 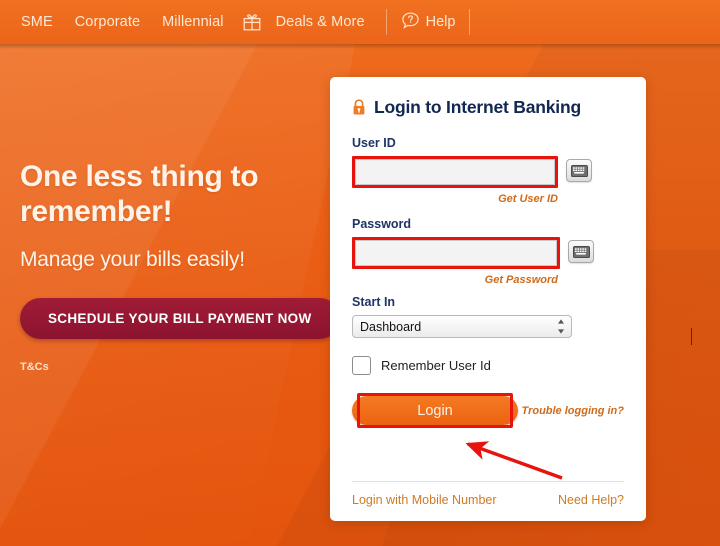 What do you see at coordinates (581, 251) in the screenshot?
I see `password-virtual-keyboard-icon` at bounding box center [581, 251].